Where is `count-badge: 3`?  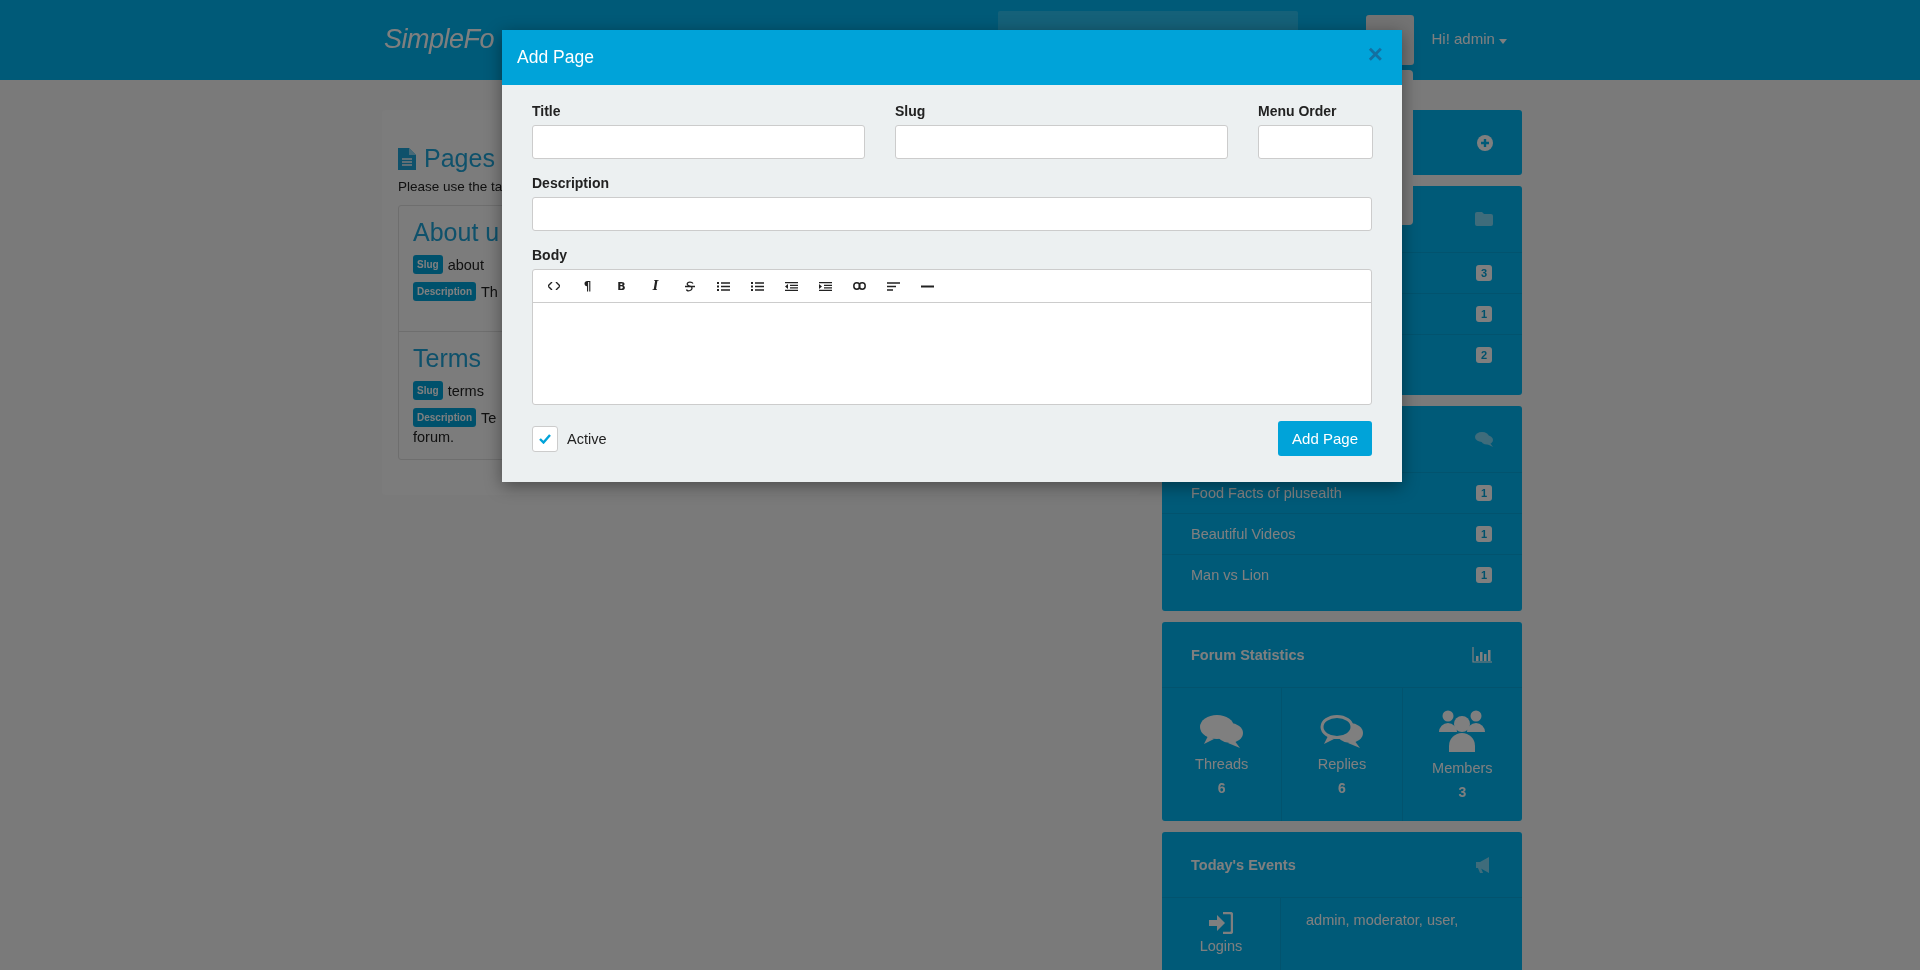
count-badge: 3 is located at coordinates (1483, 273).